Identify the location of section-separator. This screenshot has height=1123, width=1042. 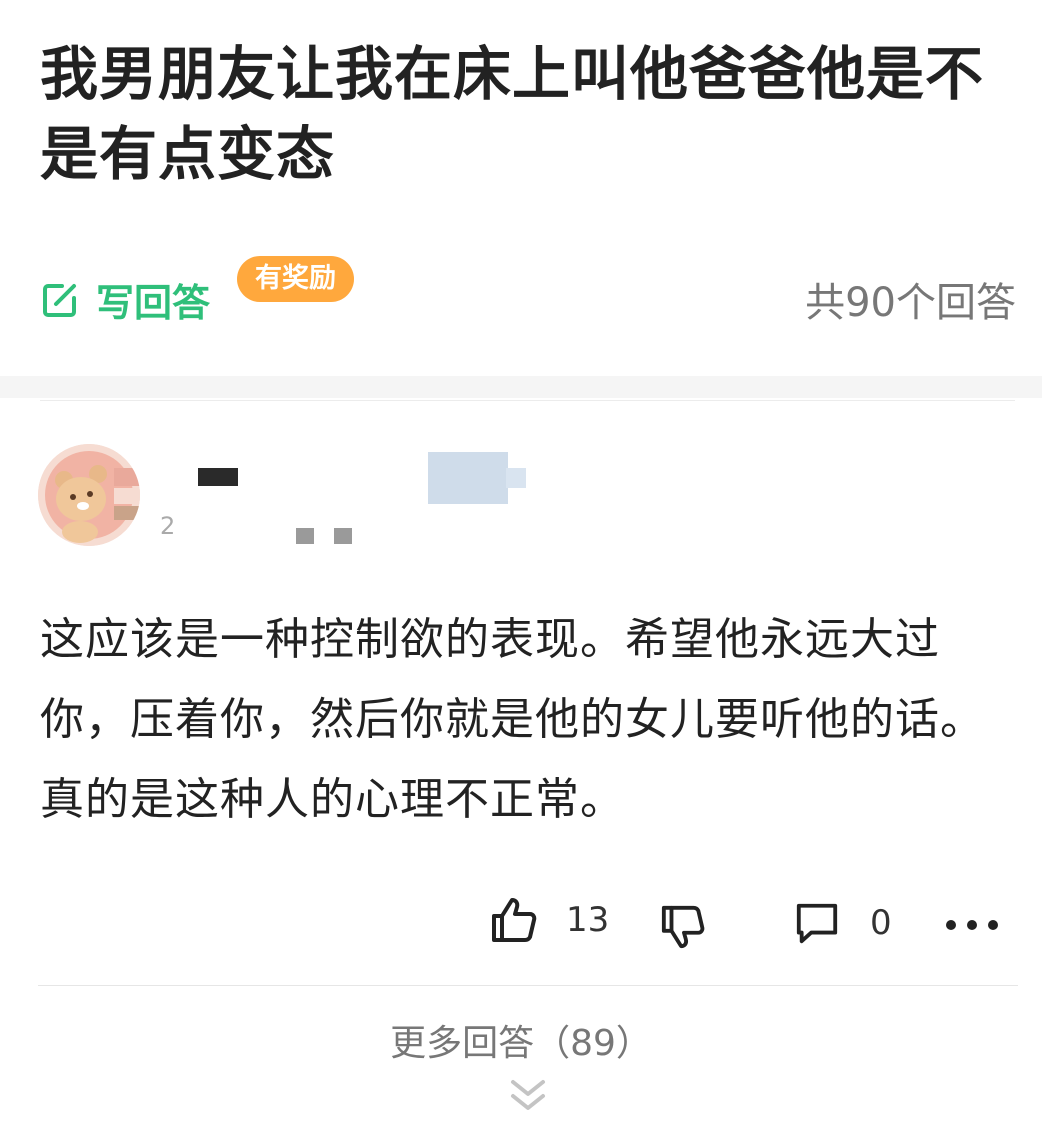
(521, 387).